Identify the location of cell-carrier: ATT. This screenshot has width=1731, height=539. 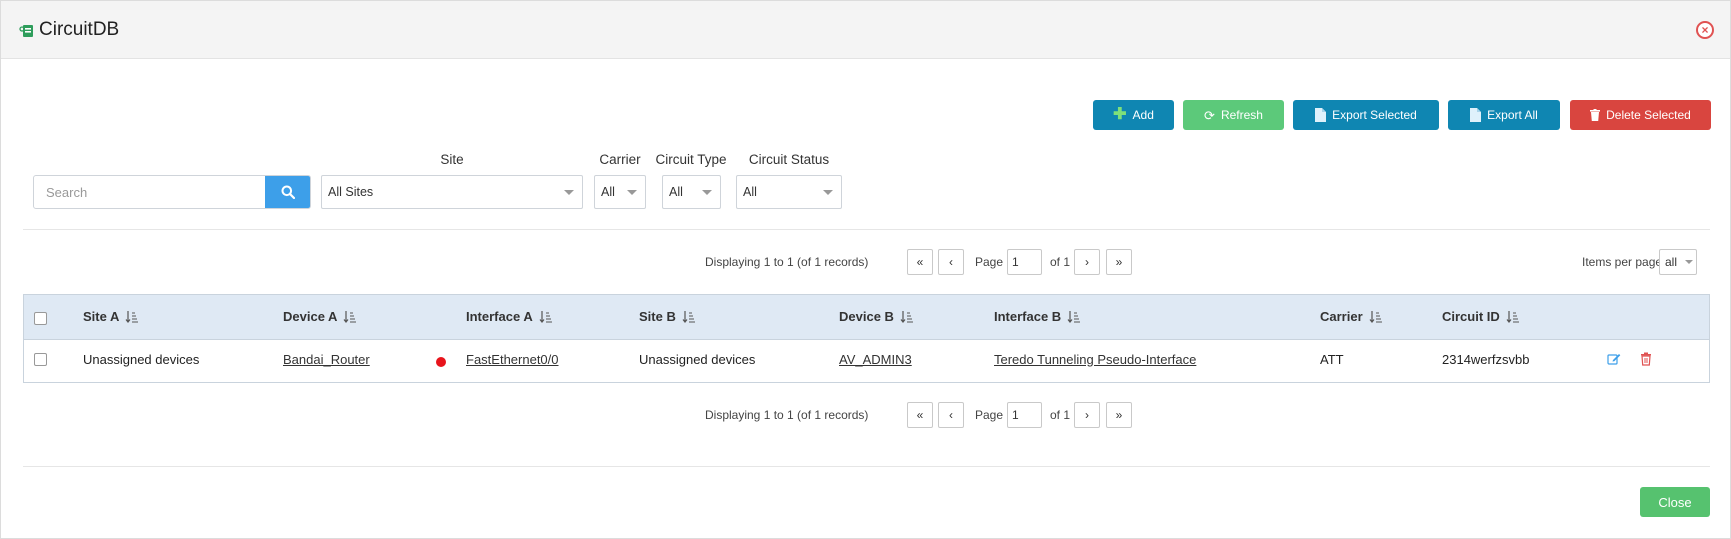
(1332, 359).